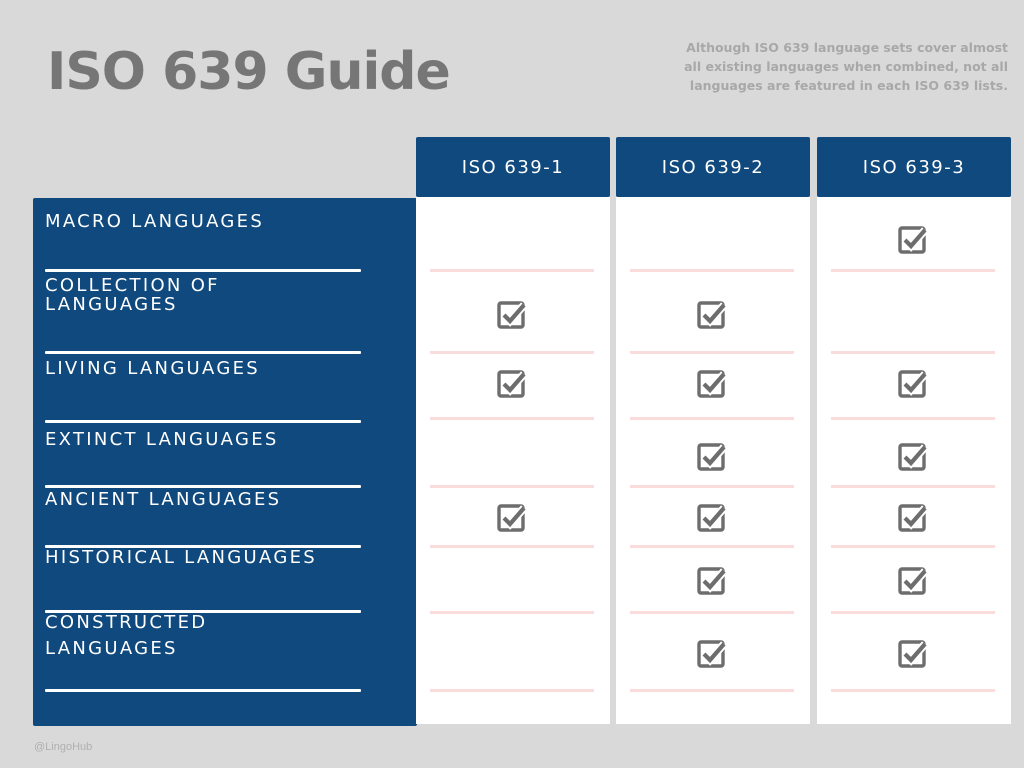 This screenshot has height=768, width=1024. What do you see at coordinates (63, 747) in the screenshot?
I see `credit-text: @LingoHub` at bounding box center [63, 747].